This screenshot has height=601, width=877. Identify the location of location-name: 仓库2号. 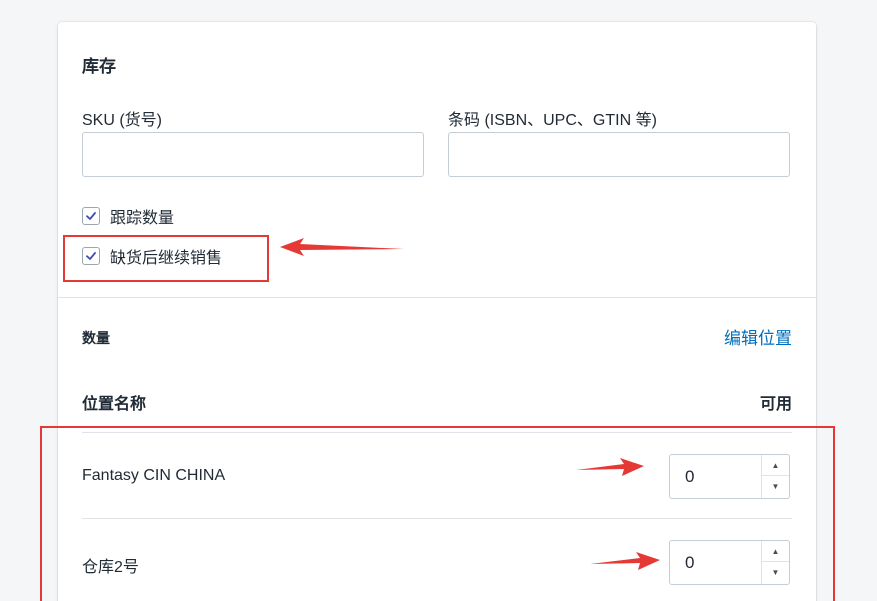
(110, 567).